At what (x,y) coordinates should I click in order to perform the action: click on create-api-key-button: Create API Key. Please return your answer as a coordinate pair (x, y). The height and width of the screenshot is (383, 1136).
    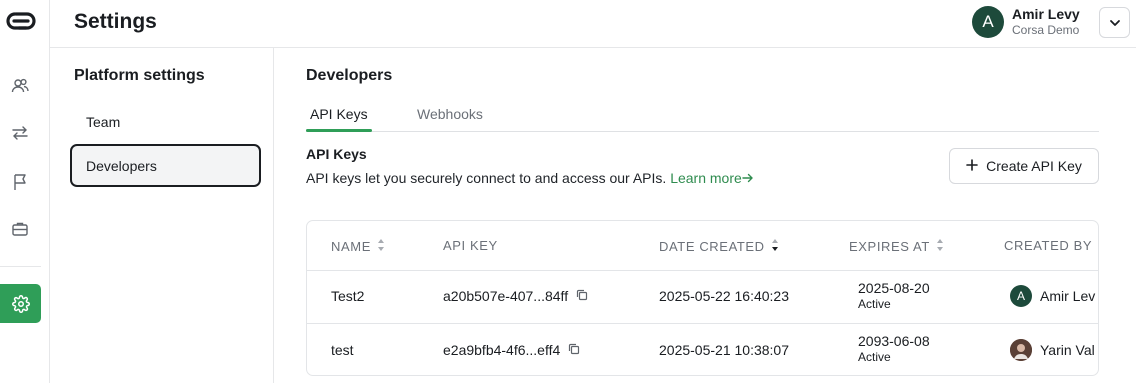
    Looking at the image, I should click on (1024, 166).